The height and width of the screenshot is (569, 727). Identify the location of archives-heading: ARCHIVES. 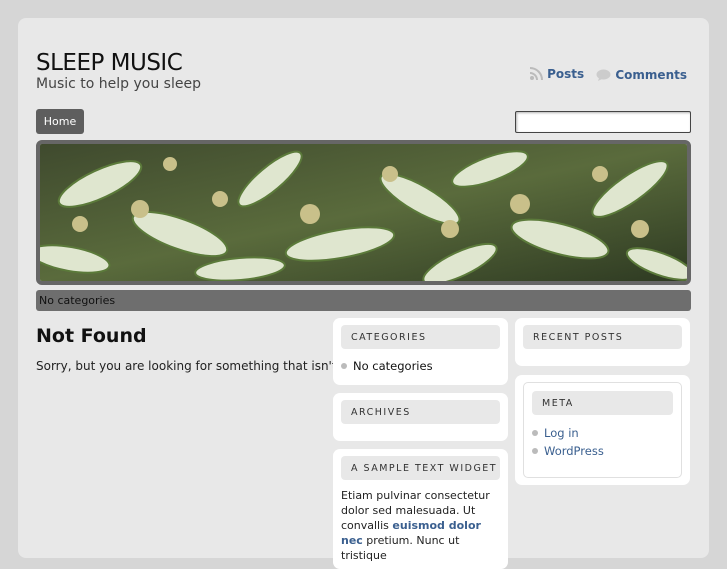
(420, 412).